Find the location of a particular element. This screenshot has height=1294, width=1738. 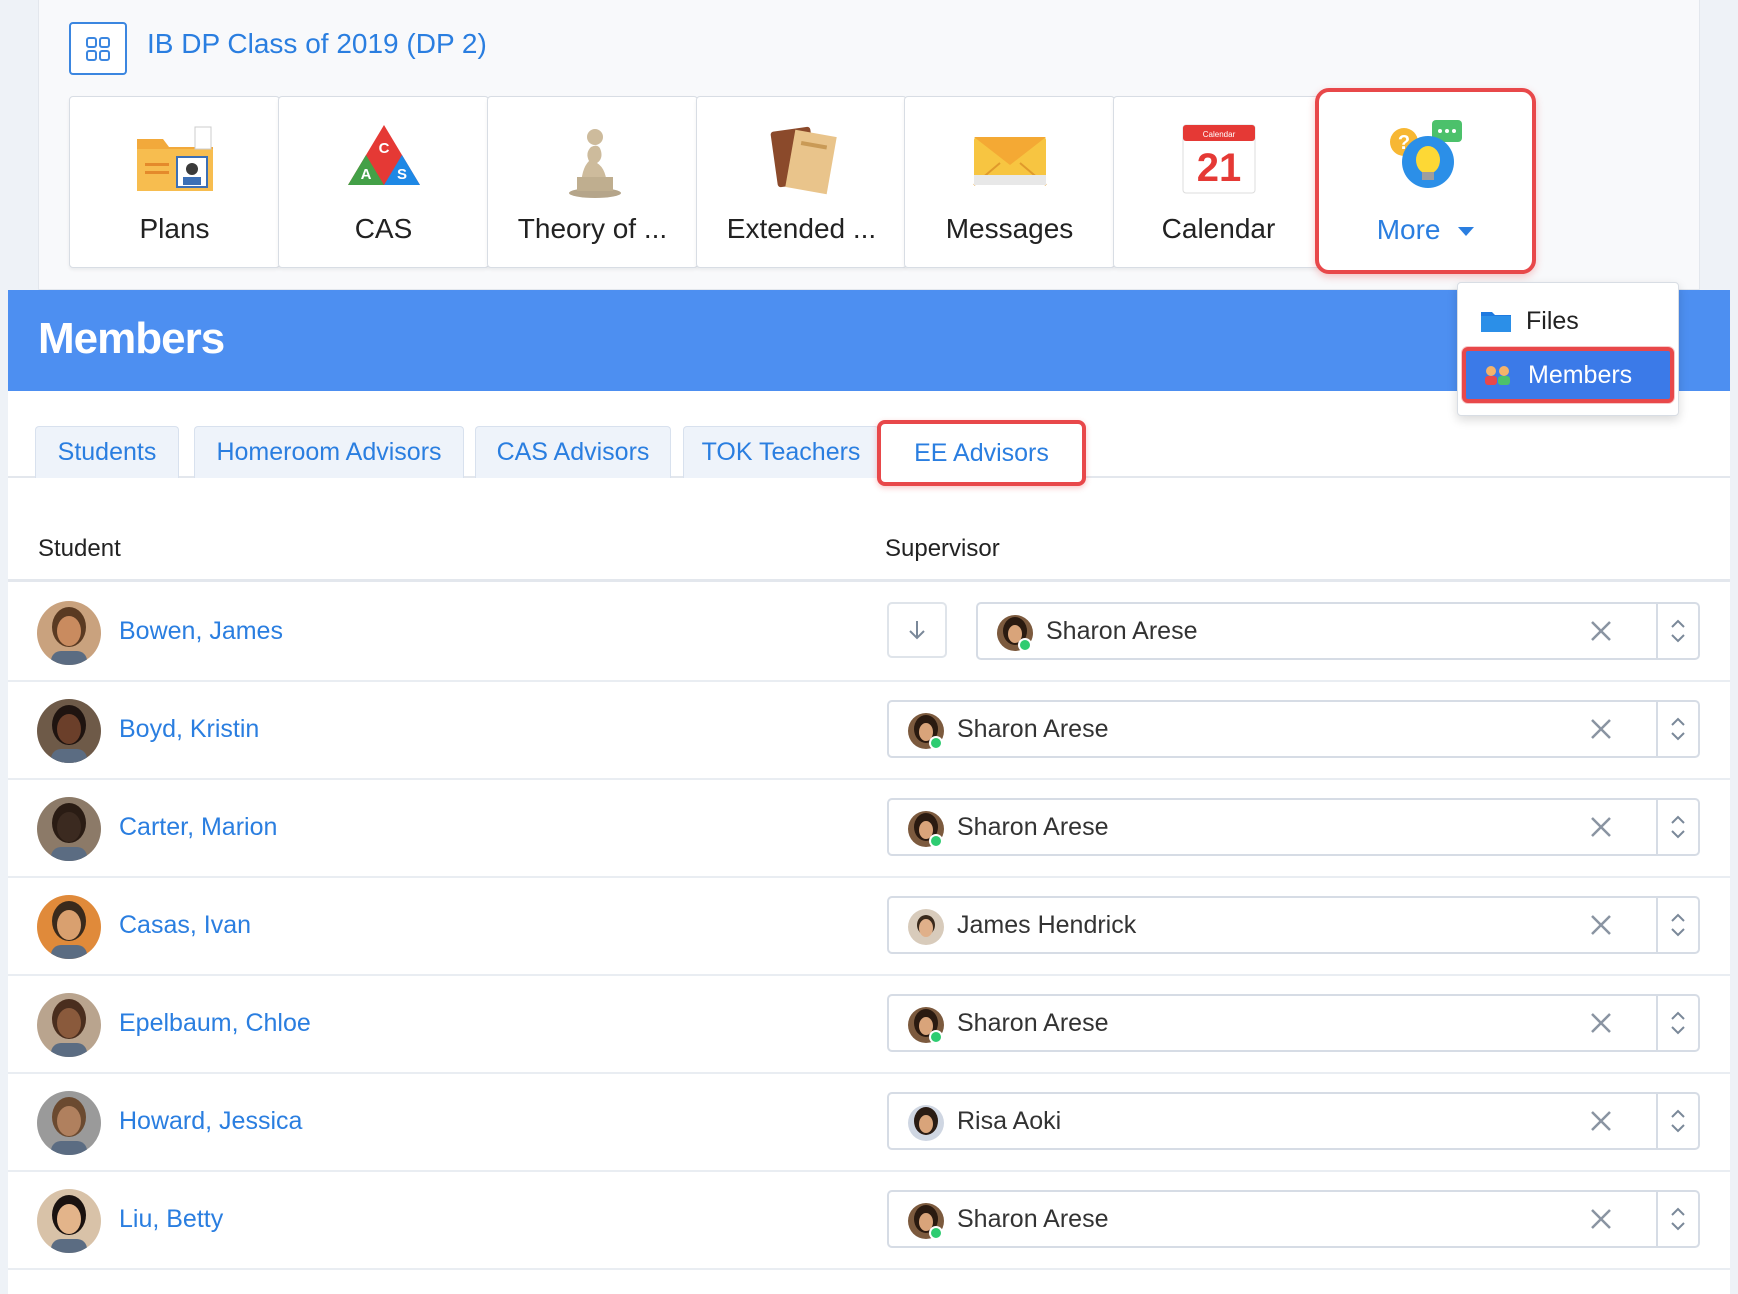

more-menu-toggle: More is located at coordinates (1425, 230).